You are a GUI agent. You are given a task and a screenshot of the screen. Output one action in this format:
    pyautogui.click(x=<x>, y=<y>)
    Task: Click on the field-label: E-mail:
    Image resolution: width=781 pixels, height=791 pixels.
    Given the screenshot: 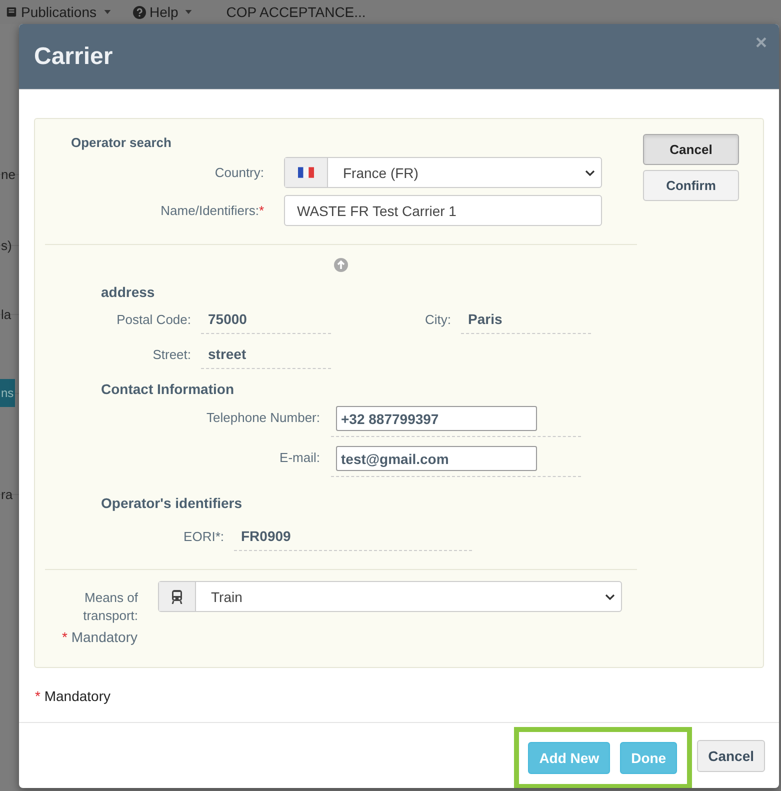 What is the action you would take?
    pyautogui.click(x=299, y=458)
    